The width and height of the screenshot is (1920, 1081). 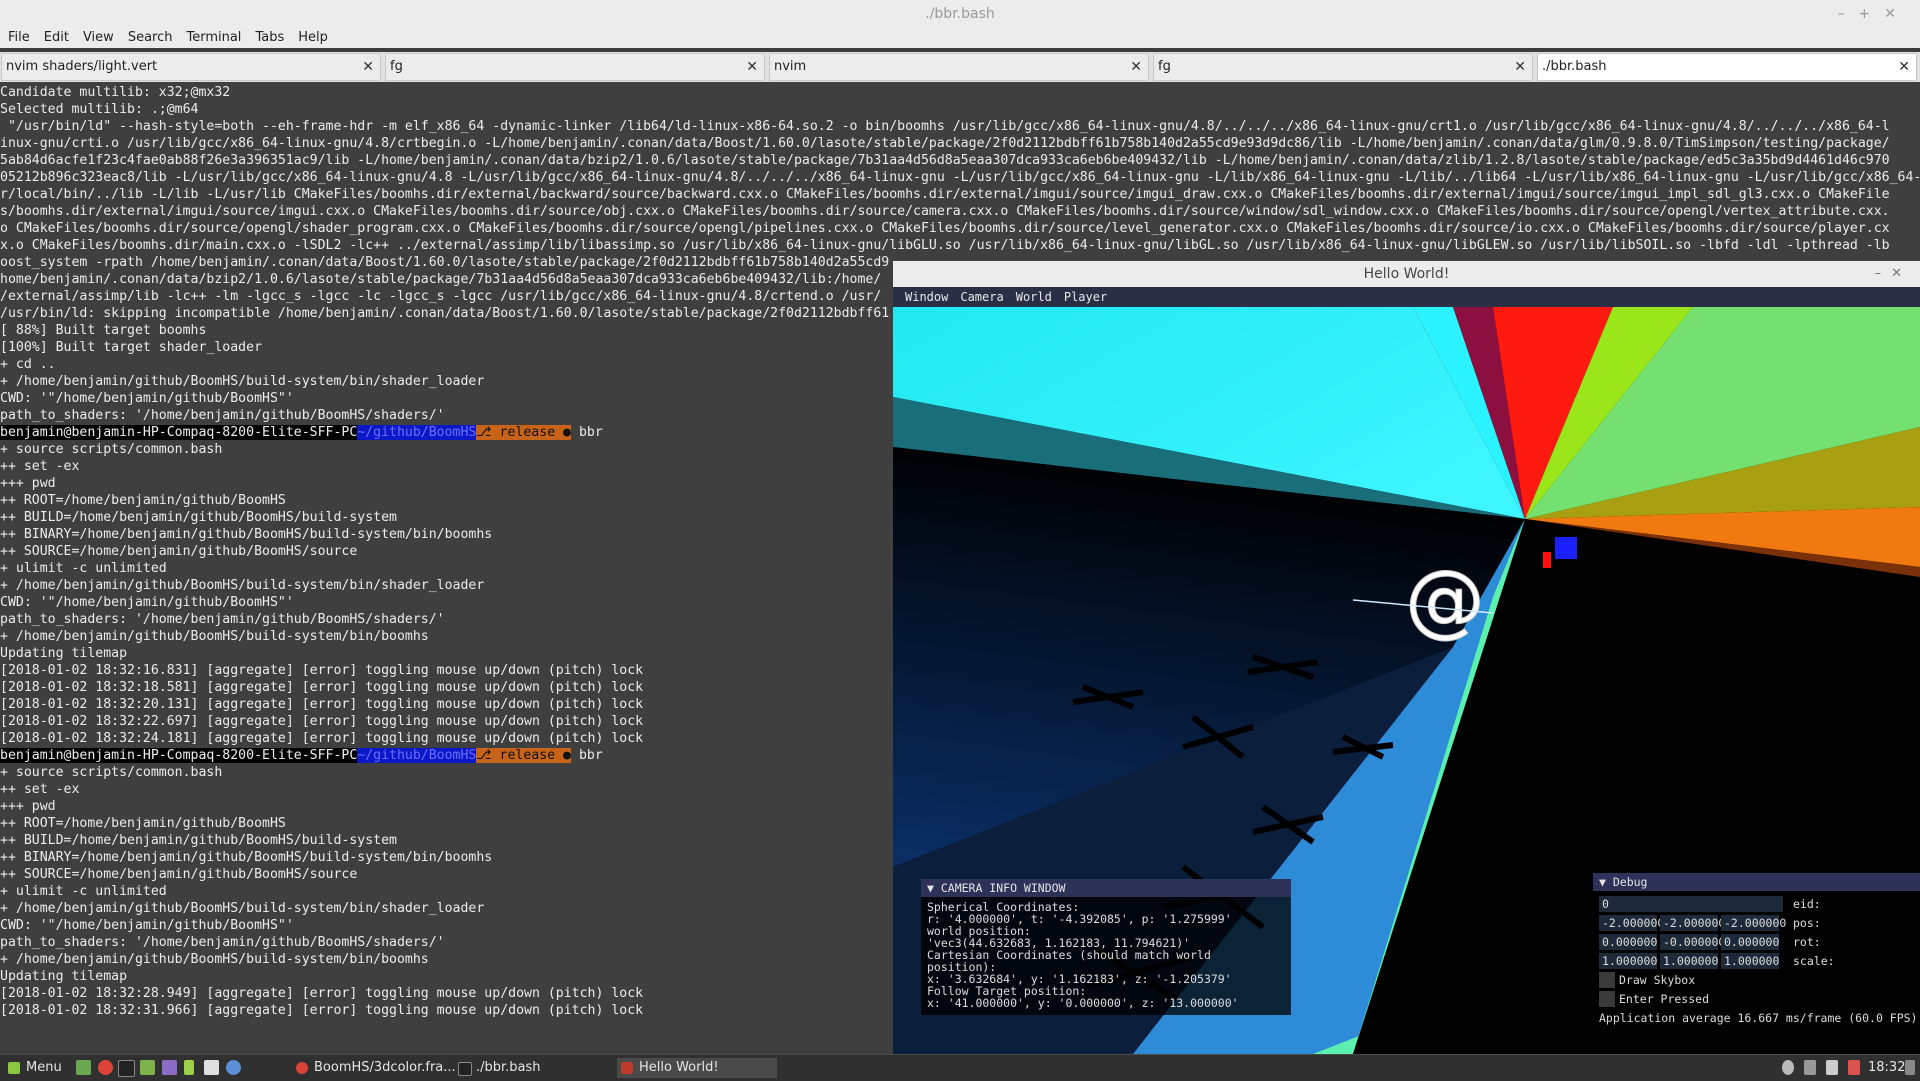 I want to click on start-menu-button: Menu, so click(x=36, y=1068).